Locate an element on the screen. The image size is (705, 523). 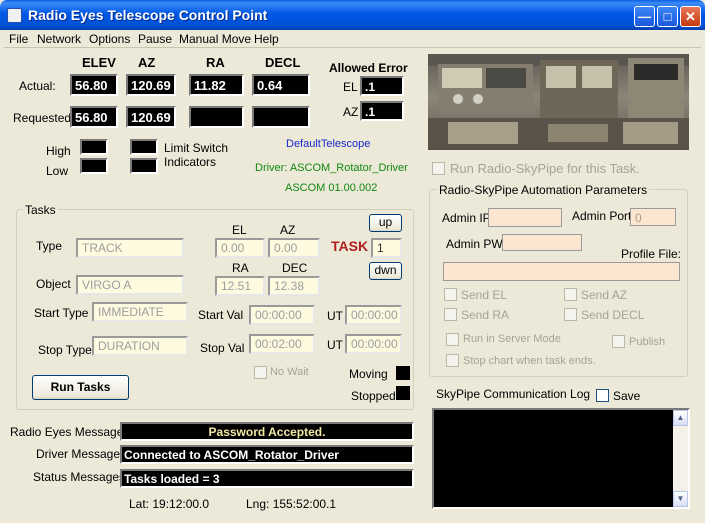
profile-file-input is located at coordinates (561, 271).